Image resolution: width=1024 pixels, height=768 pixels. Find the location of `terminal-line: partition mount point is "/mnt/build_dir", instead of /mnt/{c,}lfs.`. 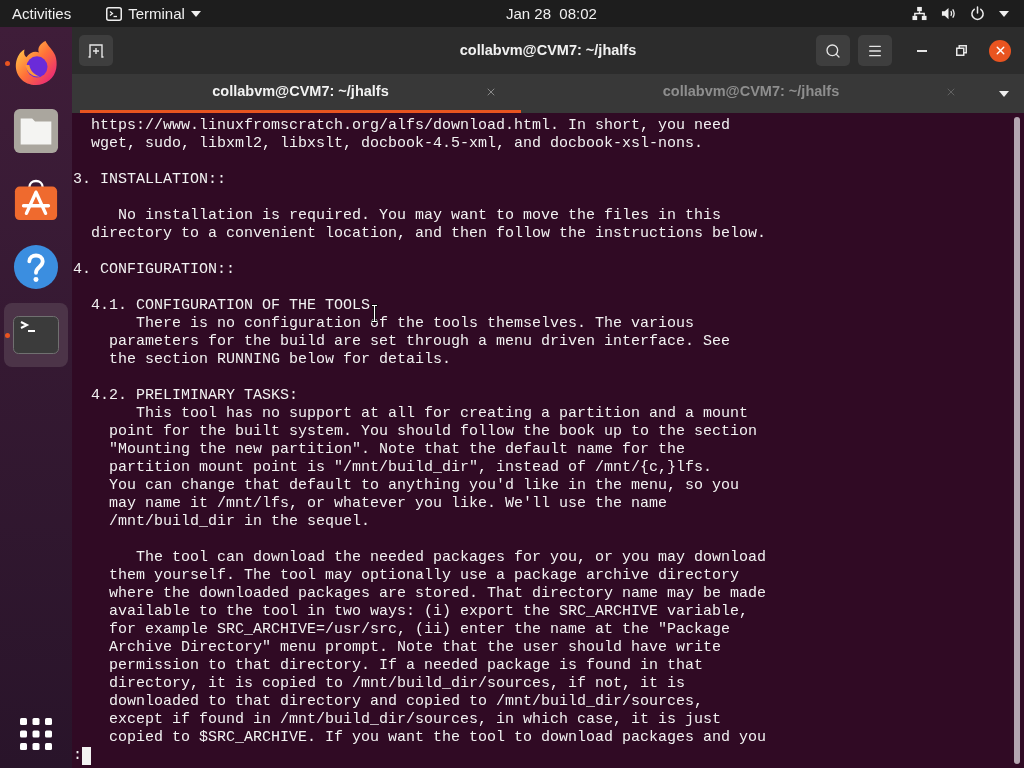

terminal-line: partition mount point is "/mnt/build_dir", instead of /mnt/{c,}lfs. is located at coordinates (411, 467).